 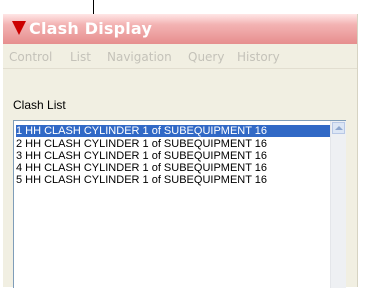 I want to click on menu-navigation: Navigation, so click(x=139, y=57).